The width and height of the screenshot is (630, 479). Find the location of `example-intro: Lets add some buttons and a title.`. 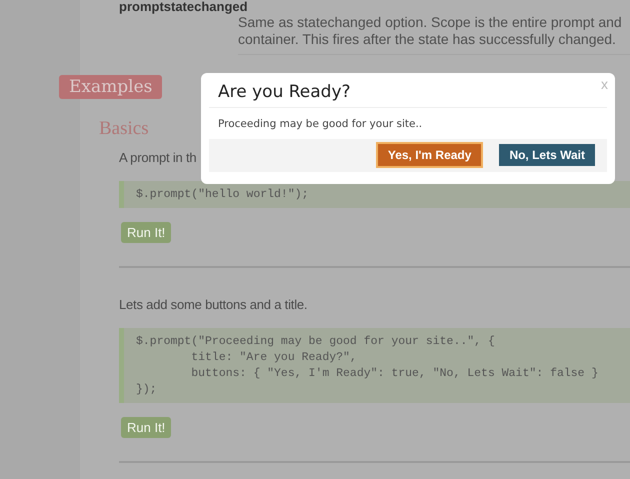

example-intro: Lets add some buttons and a title. is located at coordinates (213, 304).